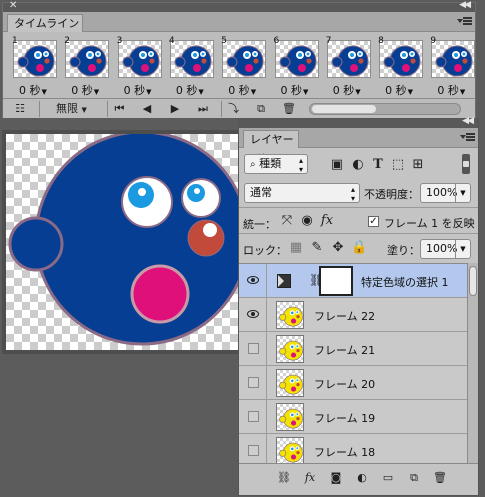  I want to click on filter-type-icon: T, so click(378, 165).